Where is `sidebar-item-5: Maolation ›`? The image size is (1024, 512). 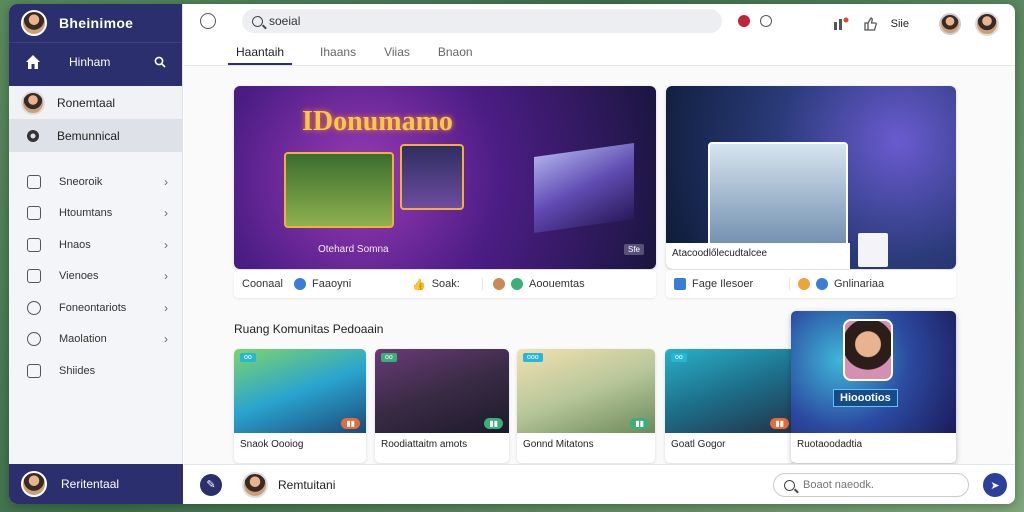 sidebar-item-5: Maolation › is located at coordinates (95, 340).